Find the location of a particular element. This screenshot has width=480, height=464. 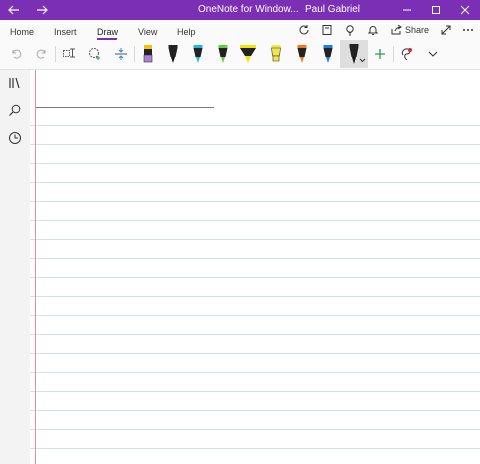

share-icon is located at coordinates (396, 29).